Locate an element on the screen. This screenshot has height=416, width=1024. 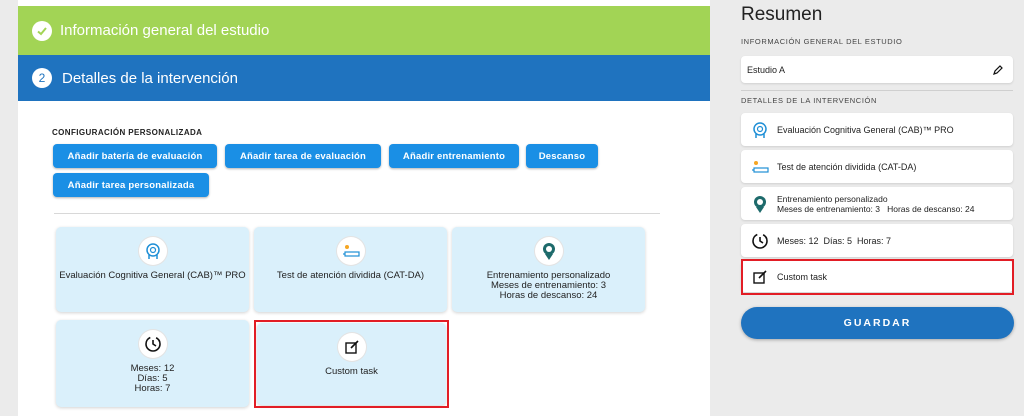
summary-item-catda: Test de atención dividida (CAT-DA) is located at coordinates (877, 166).